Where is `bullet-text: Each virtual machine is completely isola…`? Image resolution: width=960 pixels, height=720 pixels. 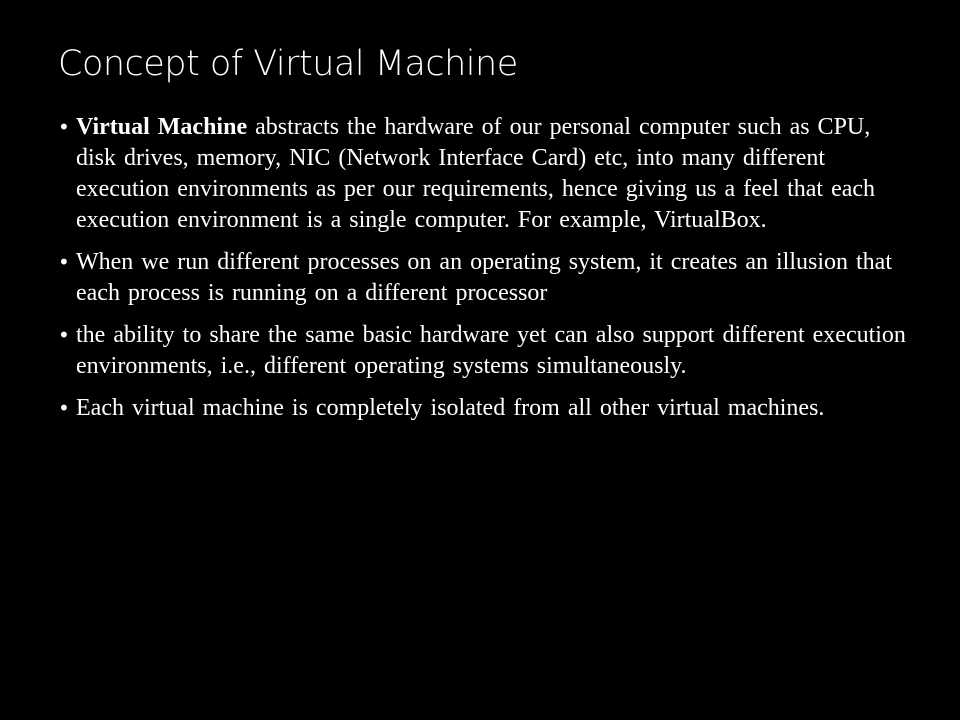
bullet-text: Each virtual machine is completely isola… is located at coordinates (450, 408).